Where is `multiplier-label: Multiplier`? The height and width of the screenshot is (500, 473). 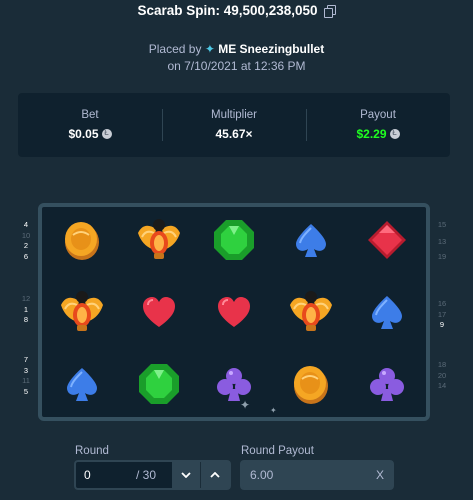
multiplier-label: Multiplier is located at coordinates (233, 115).